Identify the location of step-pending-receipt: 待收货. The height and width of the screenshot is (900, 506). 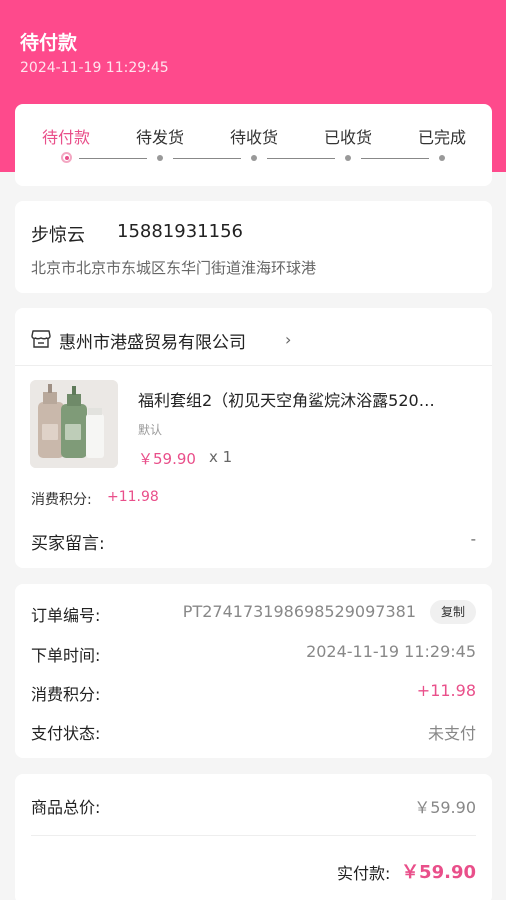
(253, 137).